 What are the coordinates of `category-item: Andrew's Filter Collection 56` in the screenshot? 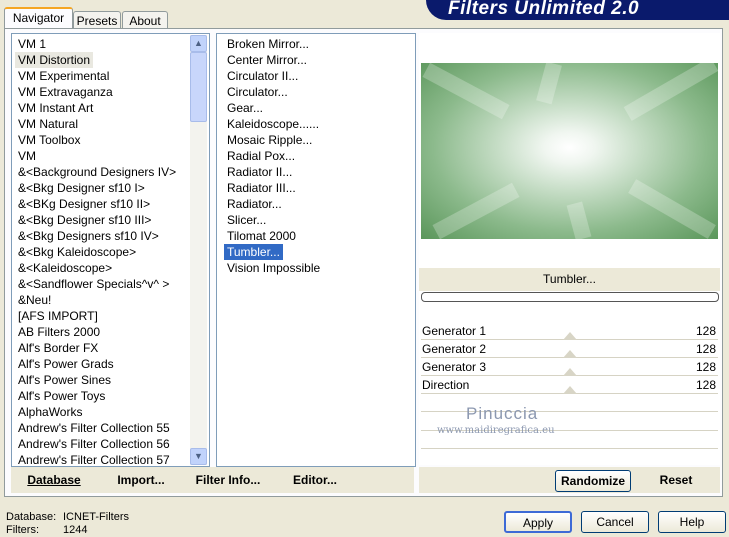 It's located at (94, 444).